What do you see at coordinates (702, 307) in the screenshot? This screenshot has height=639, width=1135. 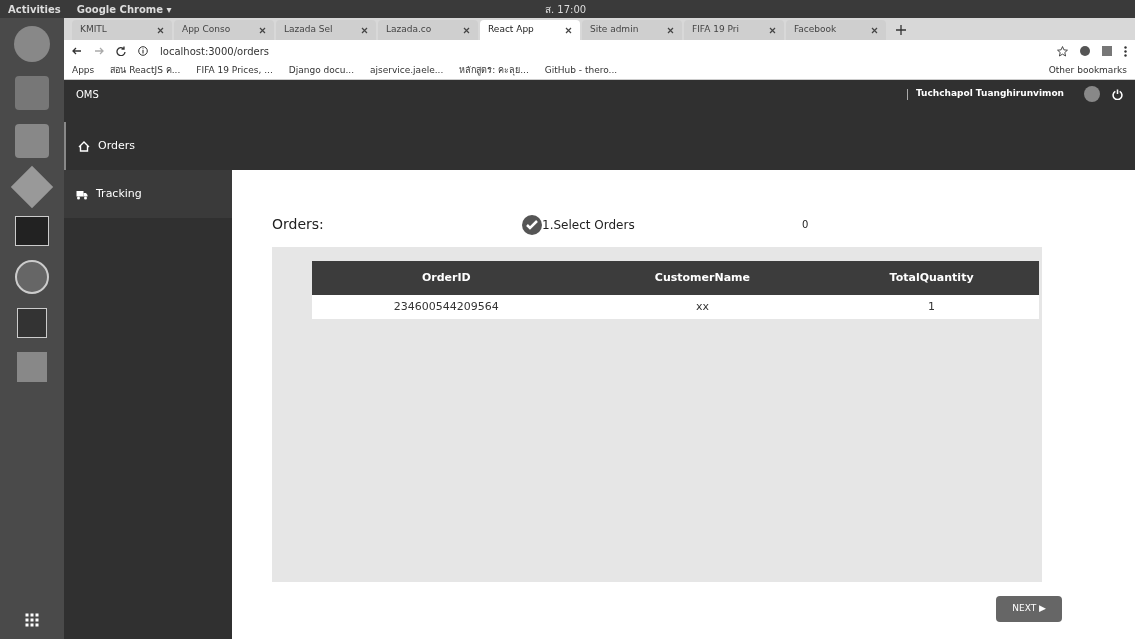 I see `table-cell: xx` at bounding box center [702, 307].